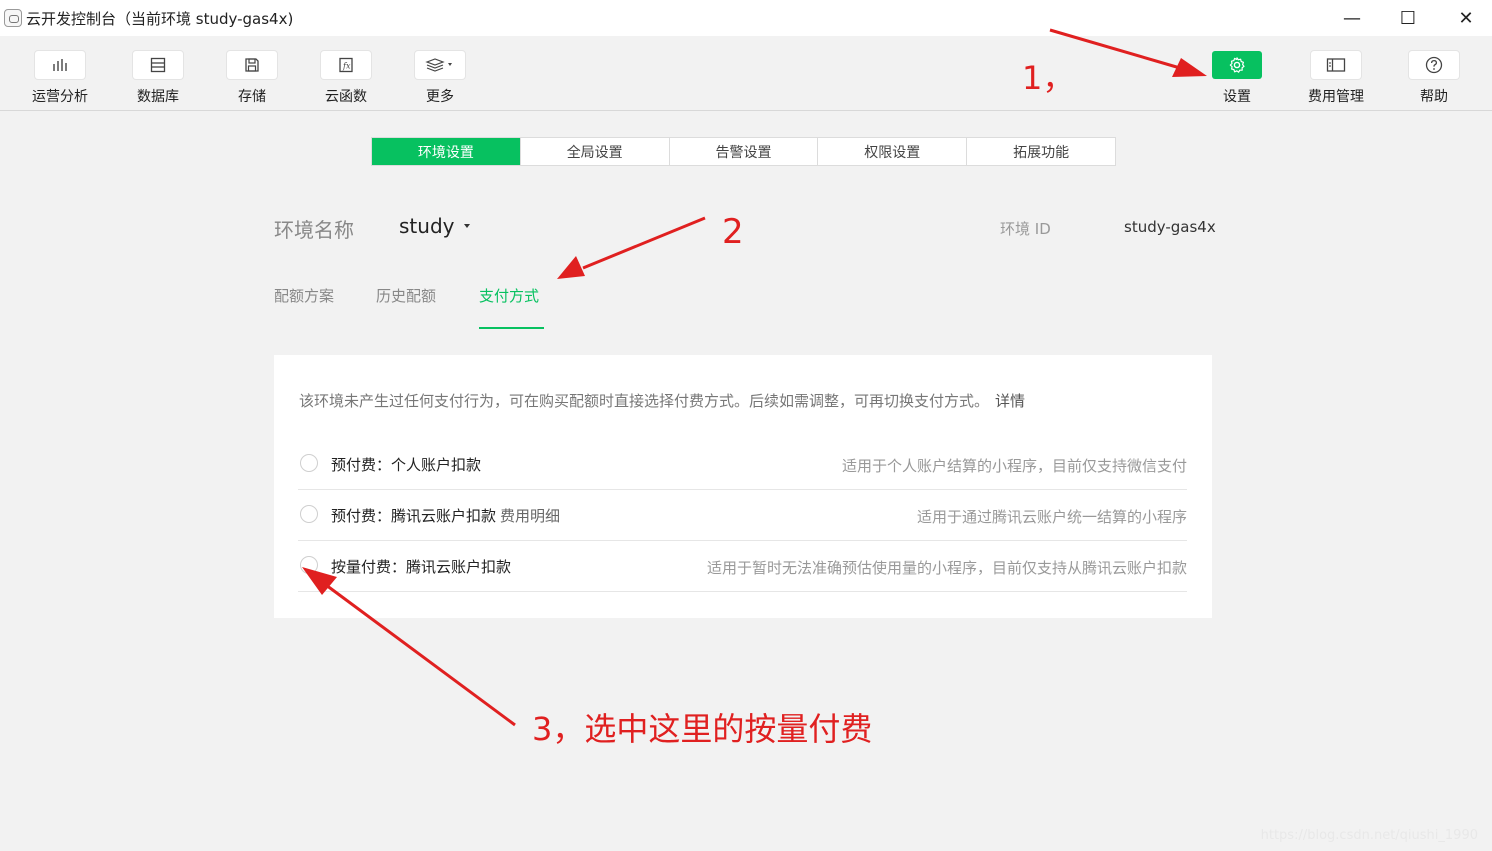  What do you see at coordinates (60, 97) in the screenshot?
I see `toolbar-label: 运营分析` at bounding box center [60, 97].